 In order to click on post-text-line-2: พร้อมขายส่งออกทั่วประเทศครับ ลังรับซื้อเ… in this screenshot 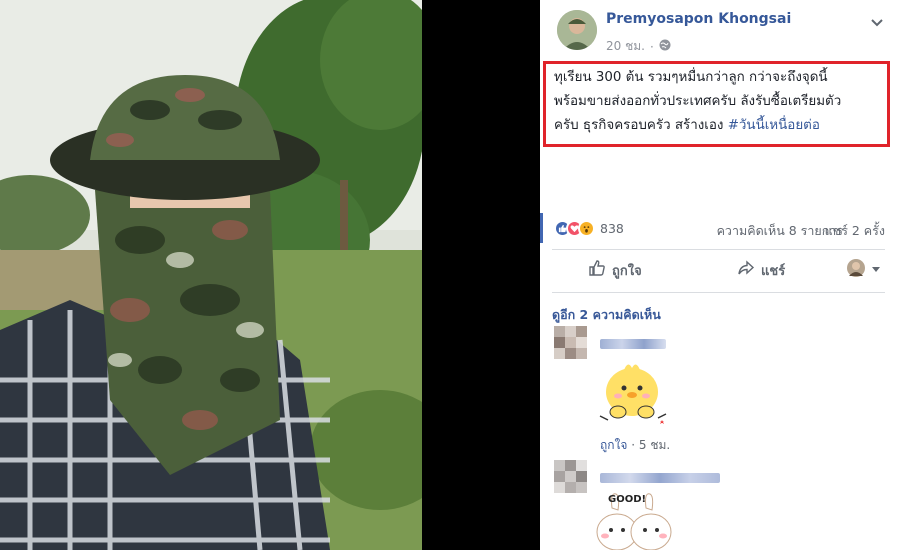, I will do `click(698, 101)`.